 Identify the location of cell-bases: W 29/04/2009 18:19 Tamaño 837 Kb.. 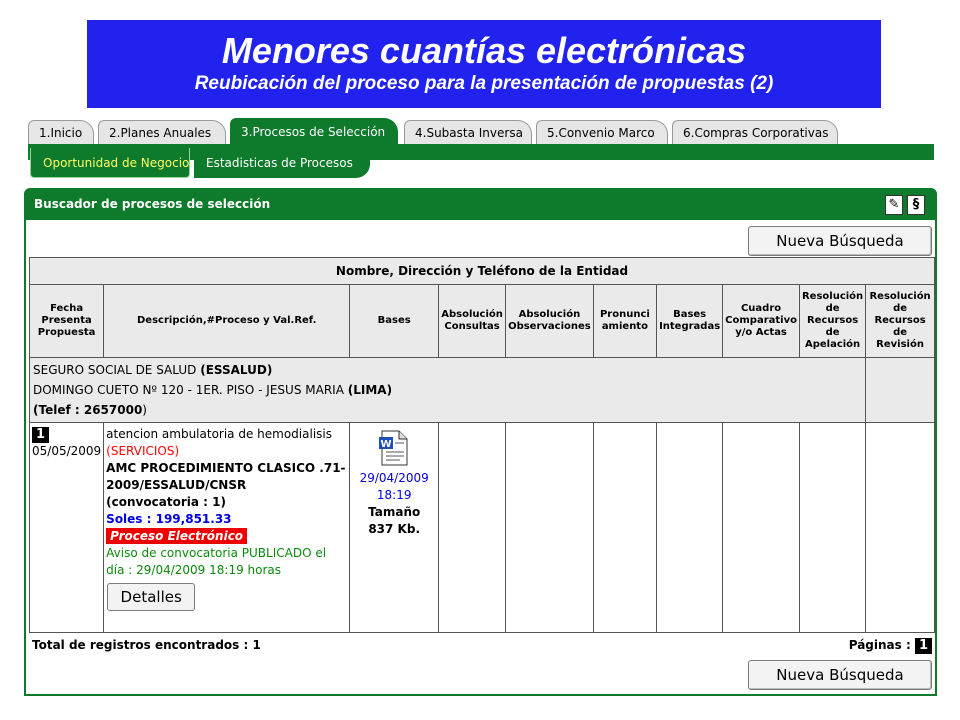
(394, 527).